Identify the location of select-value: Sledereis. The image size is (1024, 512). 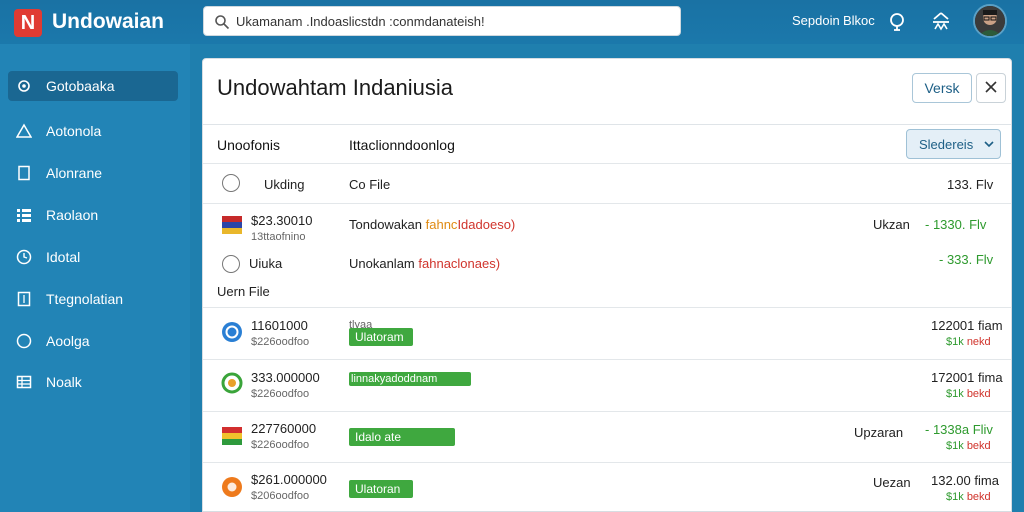
(946, 144).